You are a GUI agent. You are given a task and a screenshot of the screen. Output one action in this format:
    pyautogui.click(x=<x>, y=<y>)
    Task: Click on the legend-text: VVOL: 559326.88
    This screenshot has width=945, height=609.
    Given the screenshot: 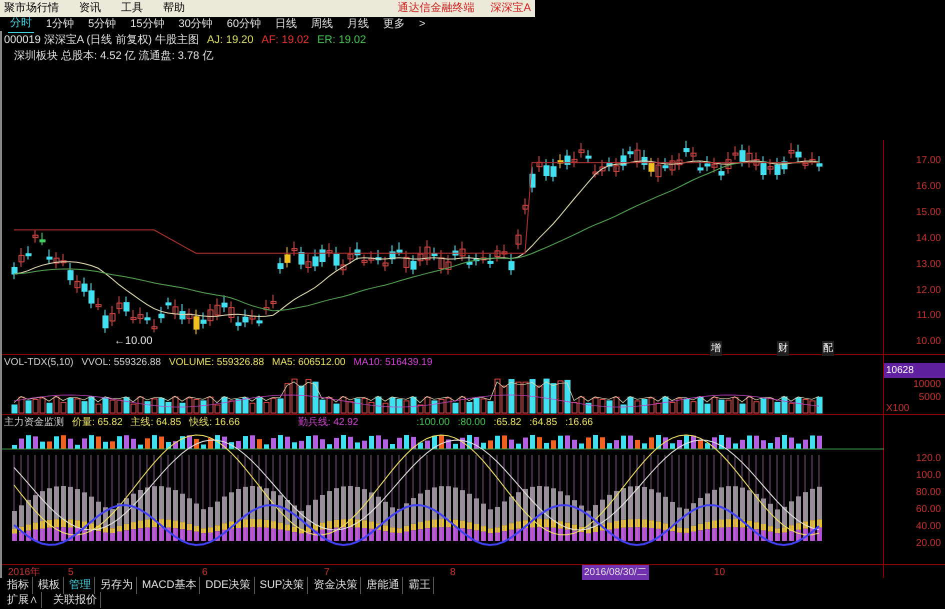 What is the action you would take?
    pyautogui.click(x=121, y=363)
    